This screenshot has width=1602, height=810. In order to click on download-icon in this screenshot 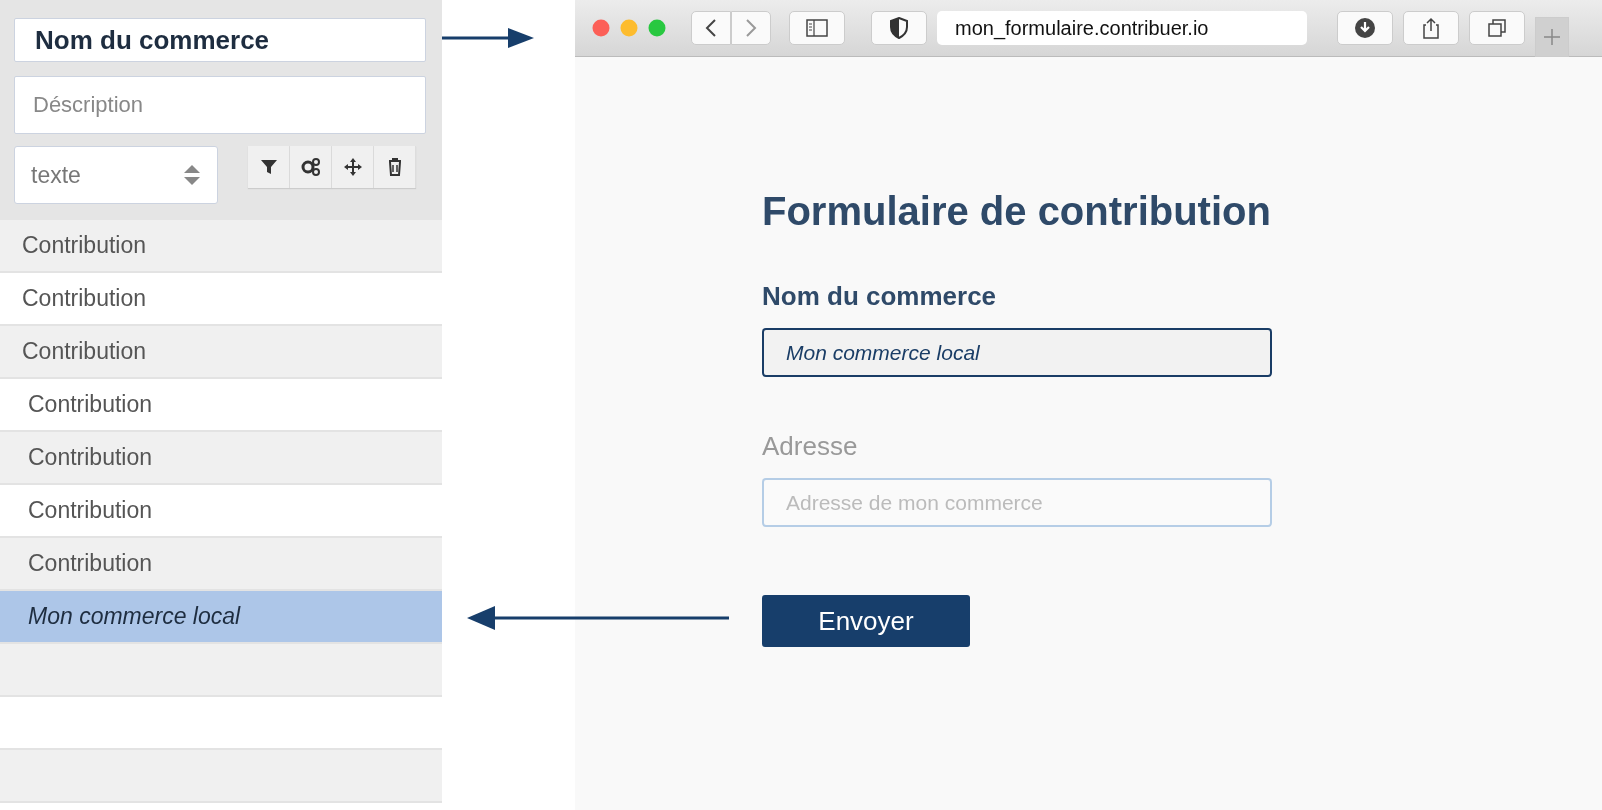, I will do `click(1365, 28)`.